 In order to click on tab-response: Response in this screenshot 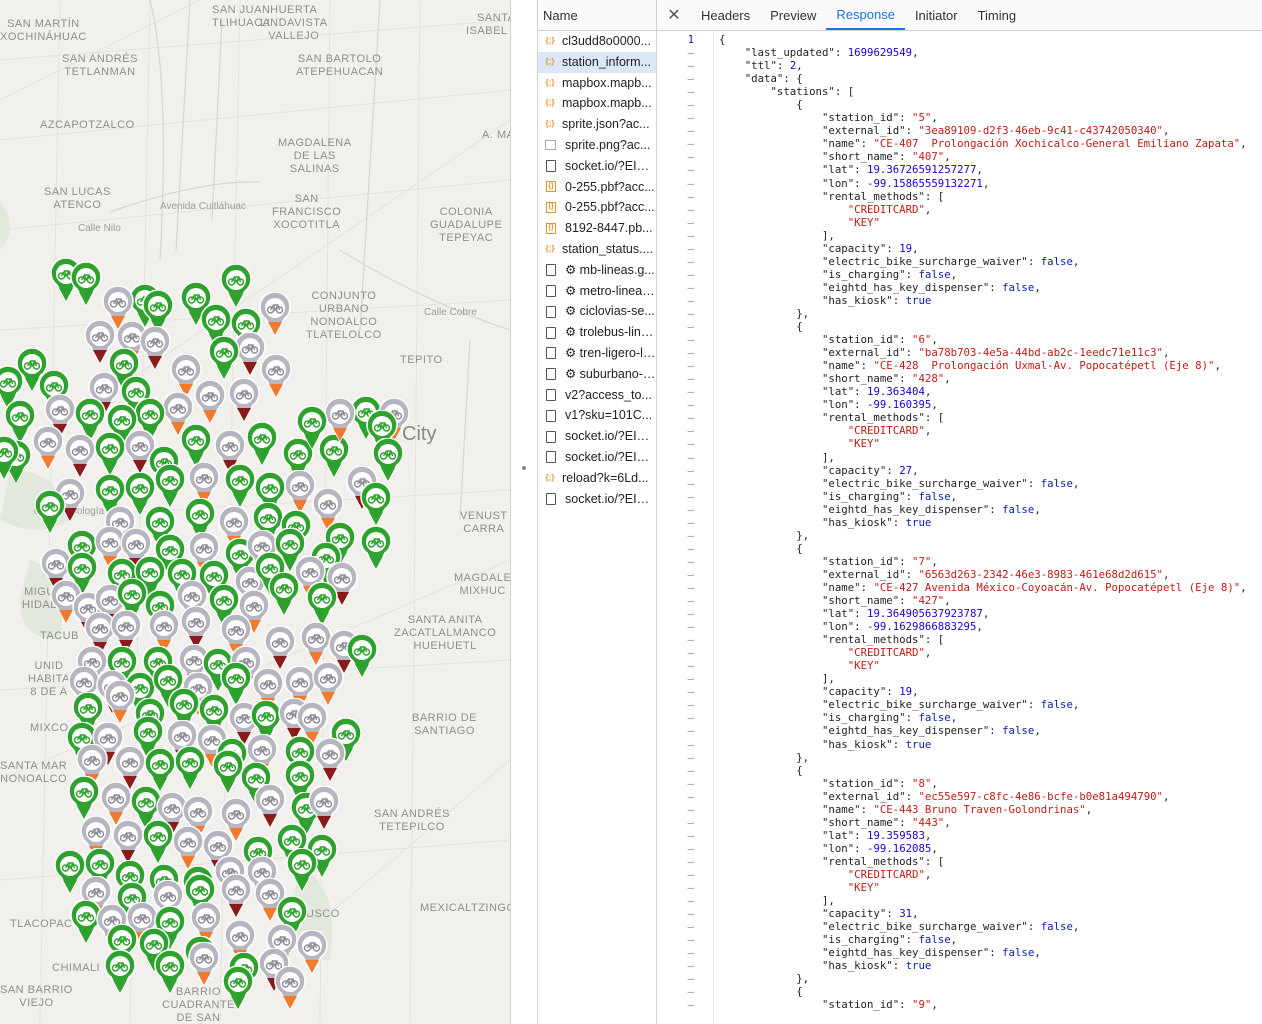, I will do `click(865, 15)`.